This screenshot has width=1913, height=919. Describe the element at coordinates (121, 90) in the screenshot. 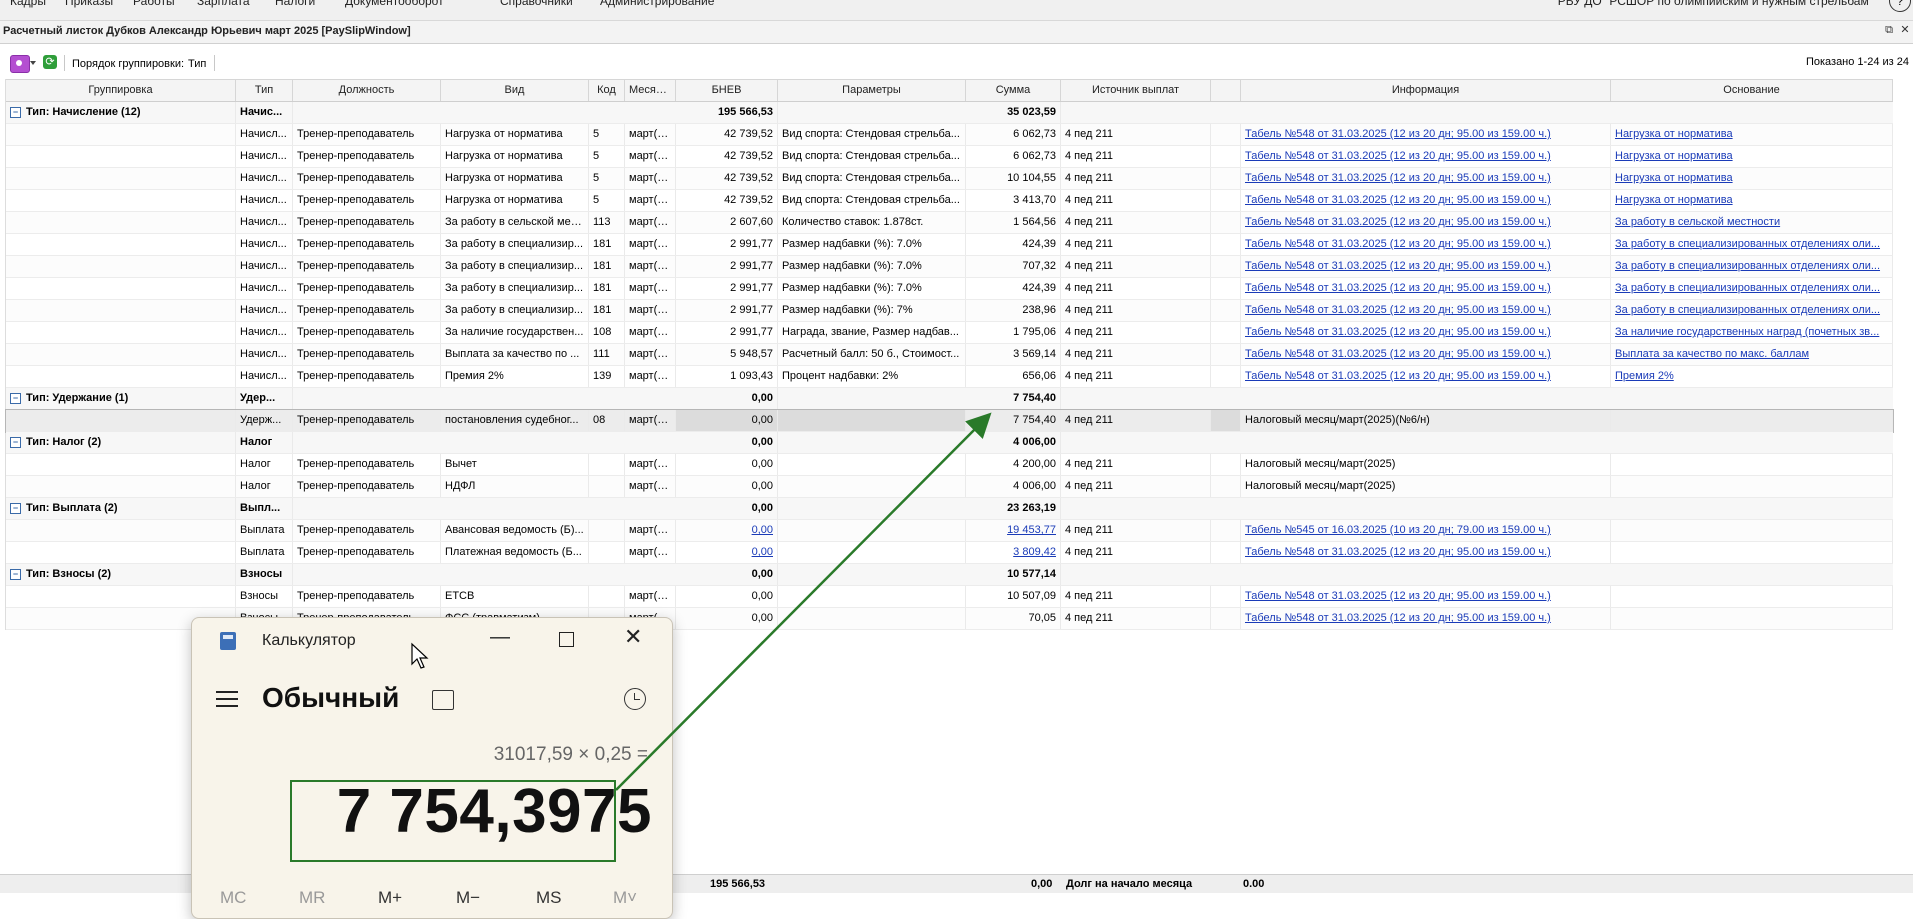

I see `column-header-group: Группировка` at that location.